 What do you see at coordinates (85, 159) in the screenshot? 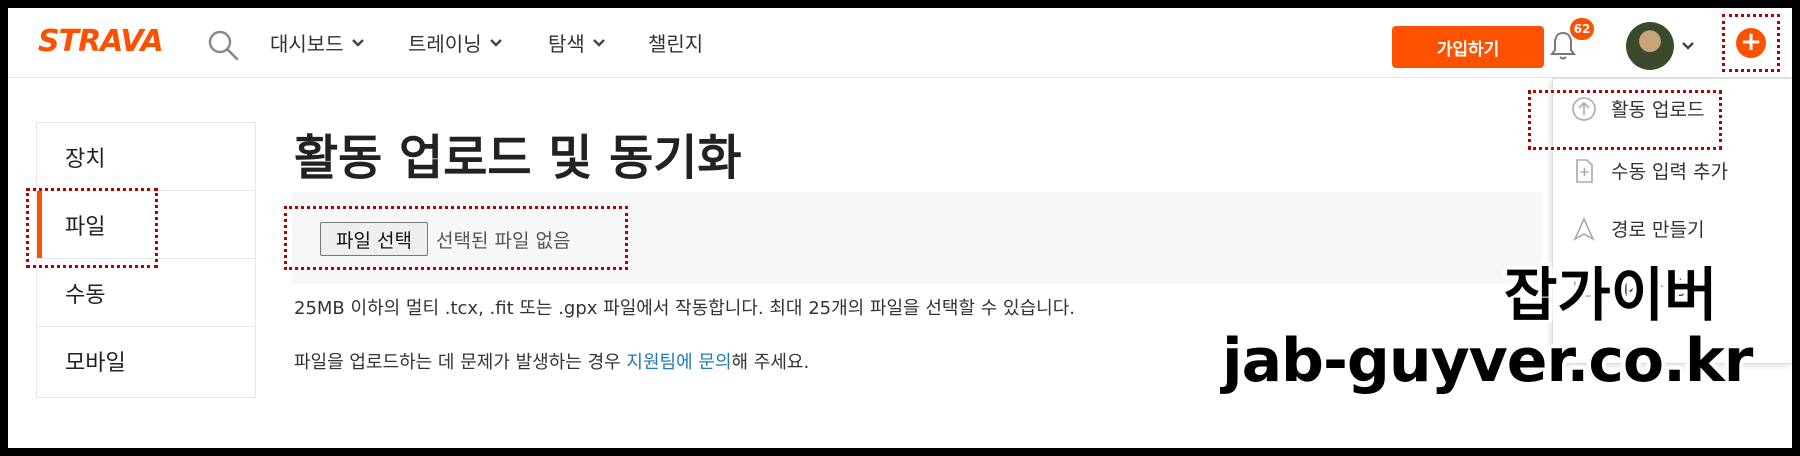
I see `sidebar-item-label: 장치` at bounding box center [85, 159].